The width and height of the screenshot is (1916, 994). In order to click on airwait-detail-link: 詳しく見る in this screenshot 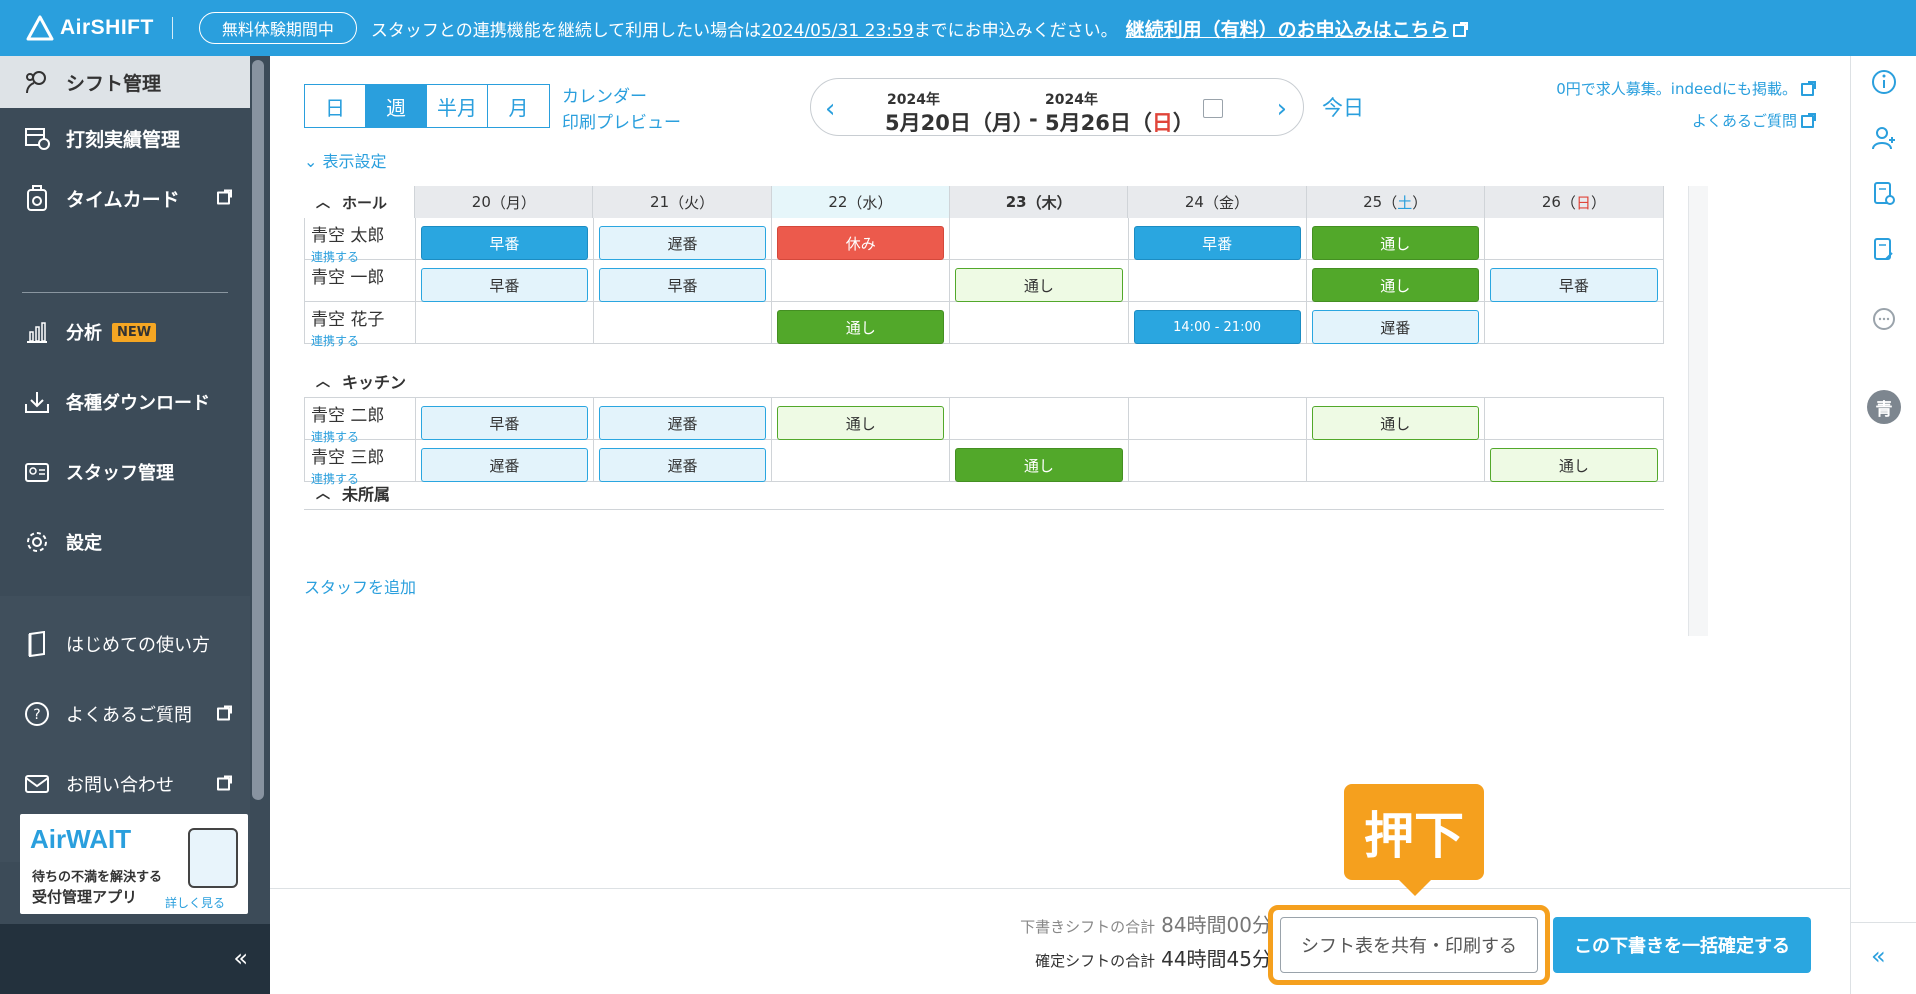, I will do `click(195, 902)`.